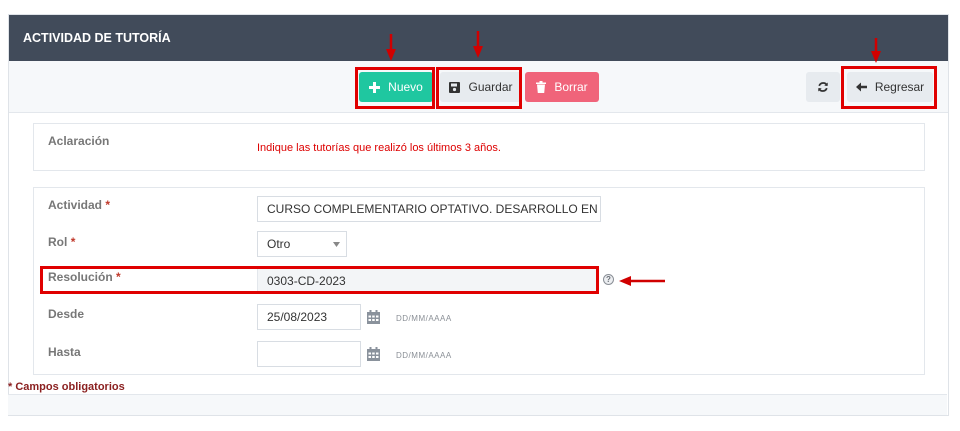  I want to click on hasta-date-field, so click(309, 354).